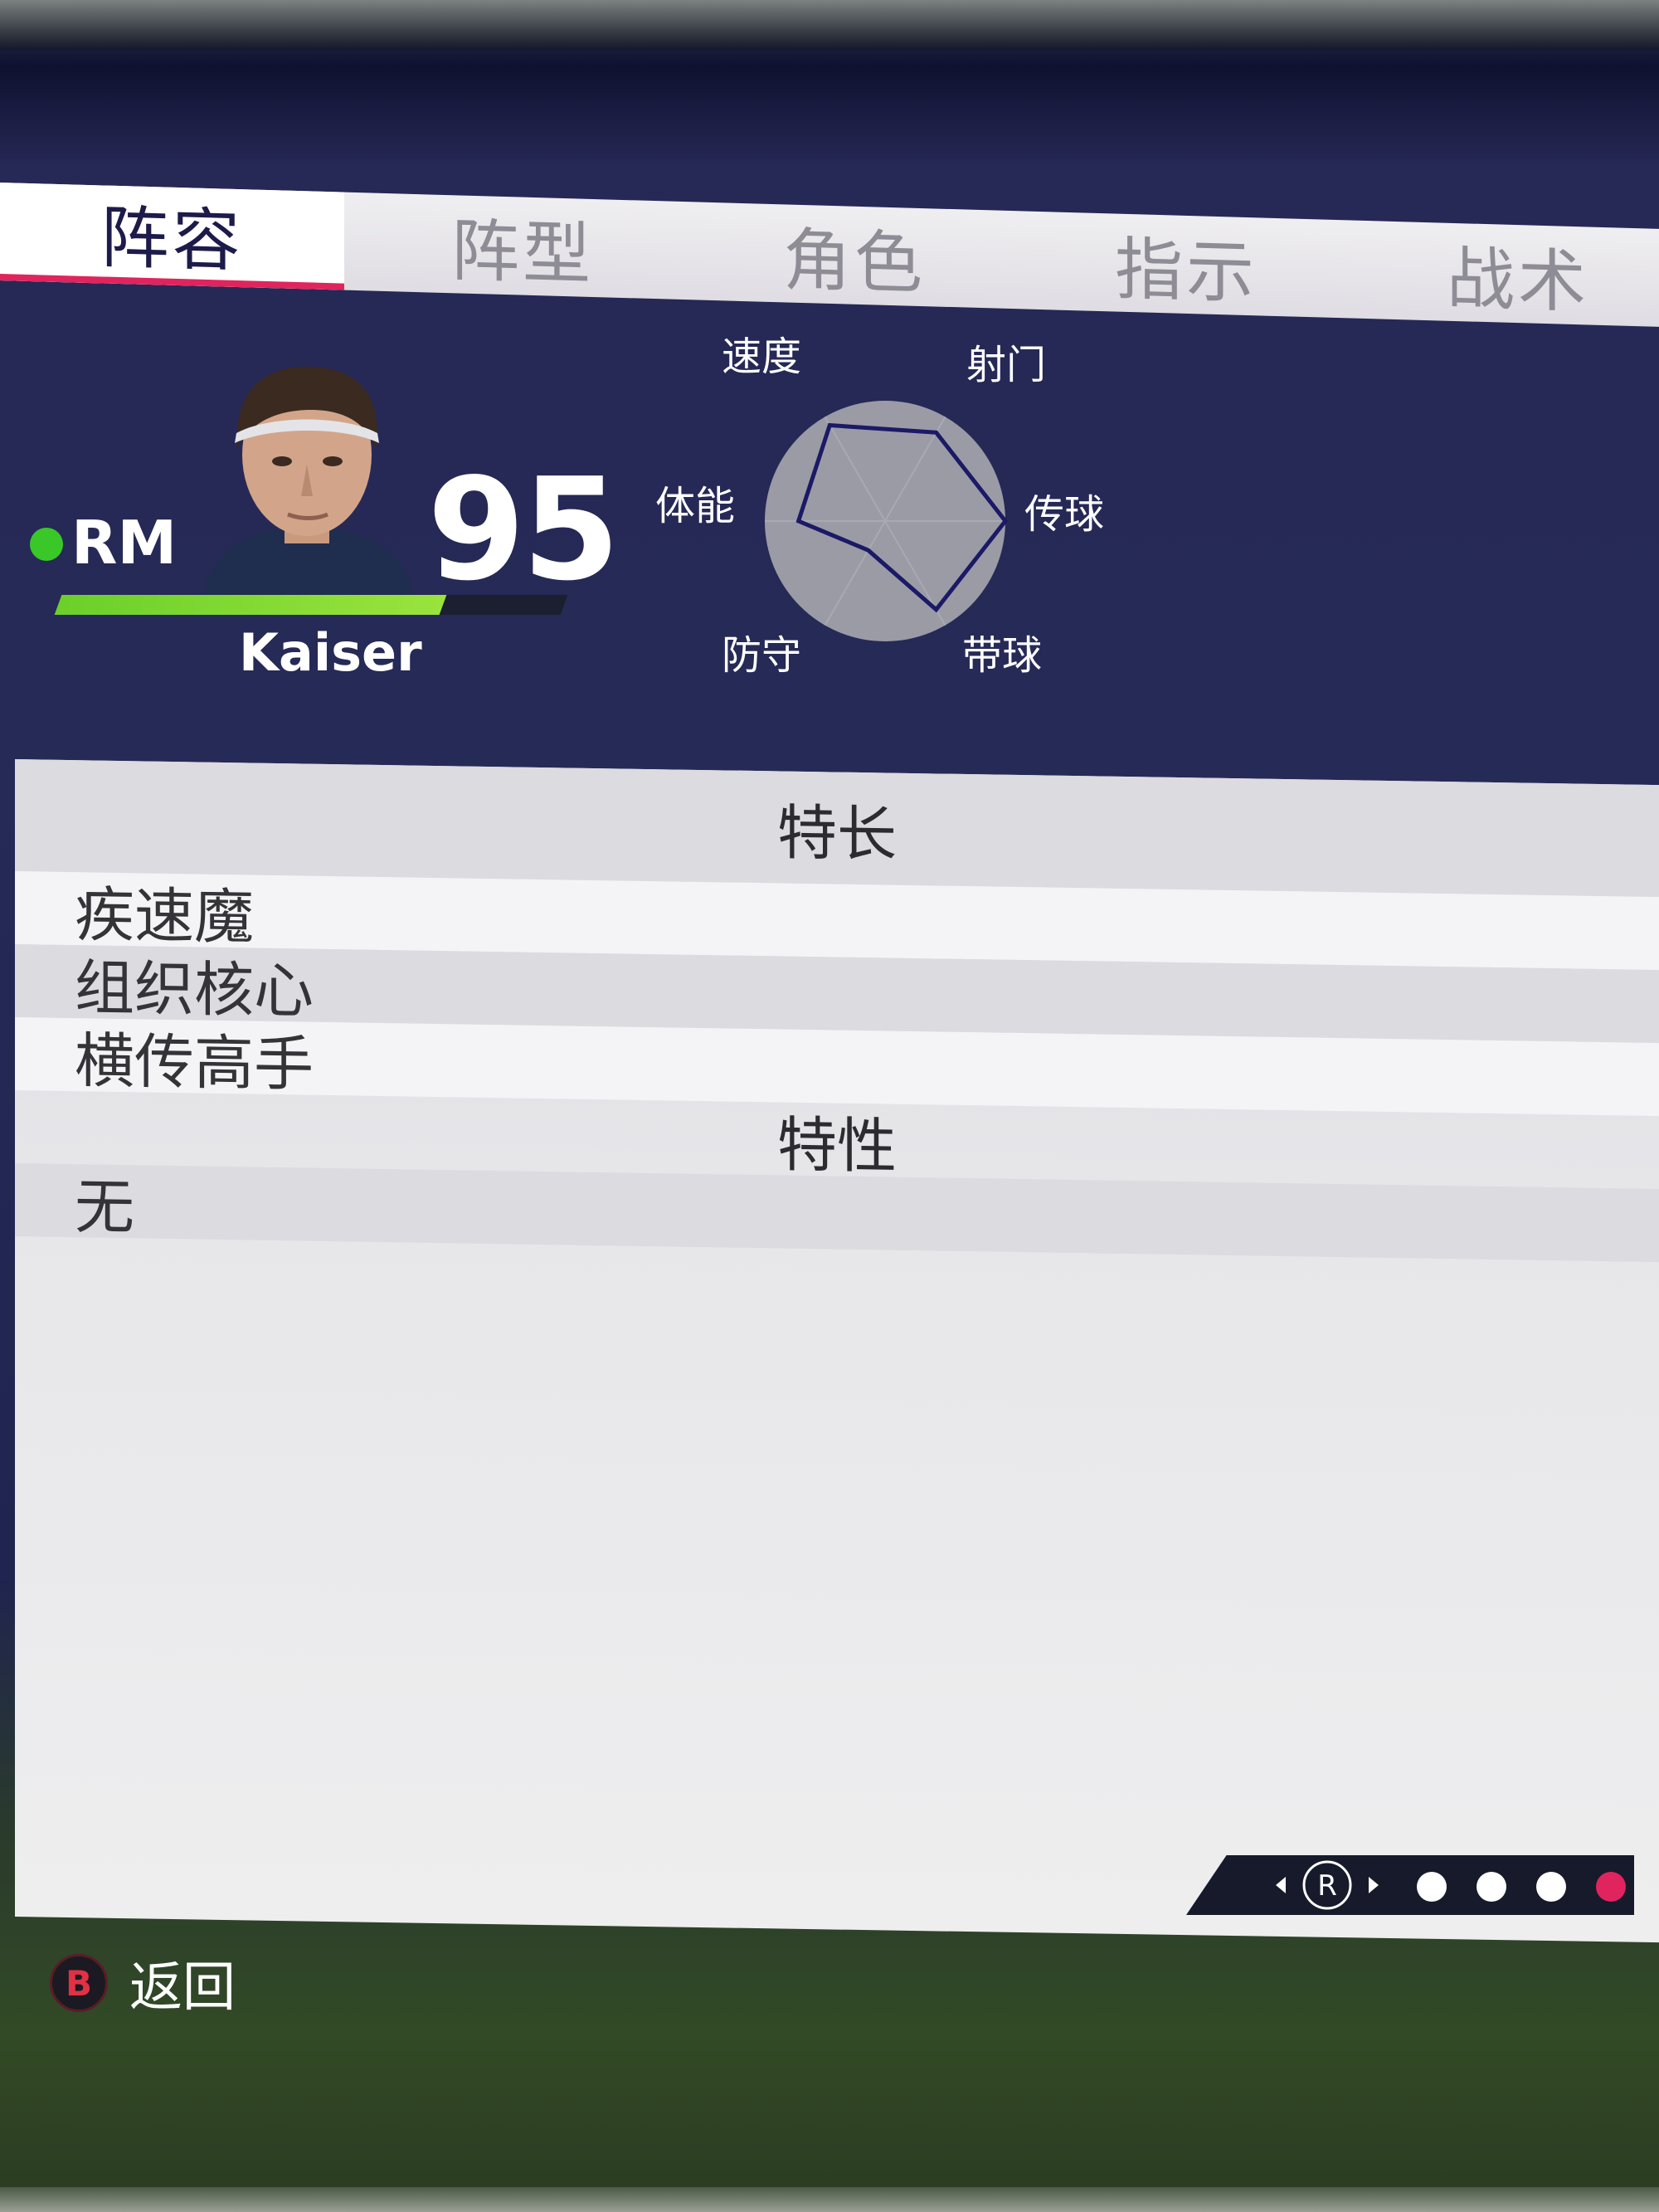 Image resolution: width=1659 pixels, height=2212 pixels. Describe the element at coordinates (79, 1983) in the screenshot. I see `b-button-icon: B` at that location.